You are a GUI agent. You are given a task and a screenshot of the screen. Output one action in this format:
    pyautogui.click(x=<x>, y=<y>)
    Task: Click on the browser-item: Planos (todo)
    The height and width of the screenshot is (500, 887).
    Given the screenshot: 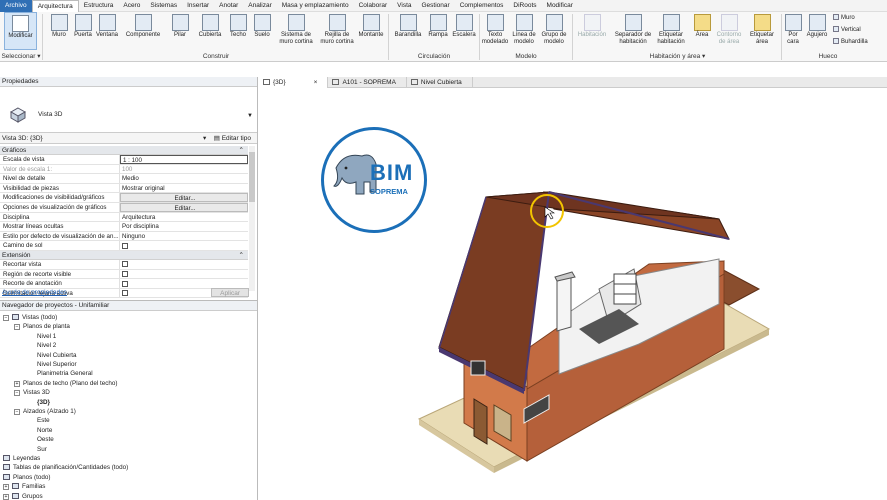 What is the action you would take?
    pyautogui.click(x=26, y=477)
    